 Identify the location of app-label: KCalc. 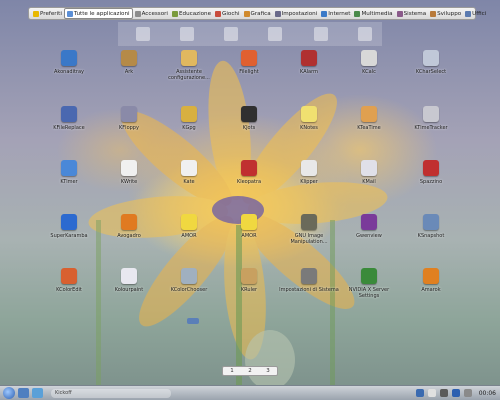
(369, 72).